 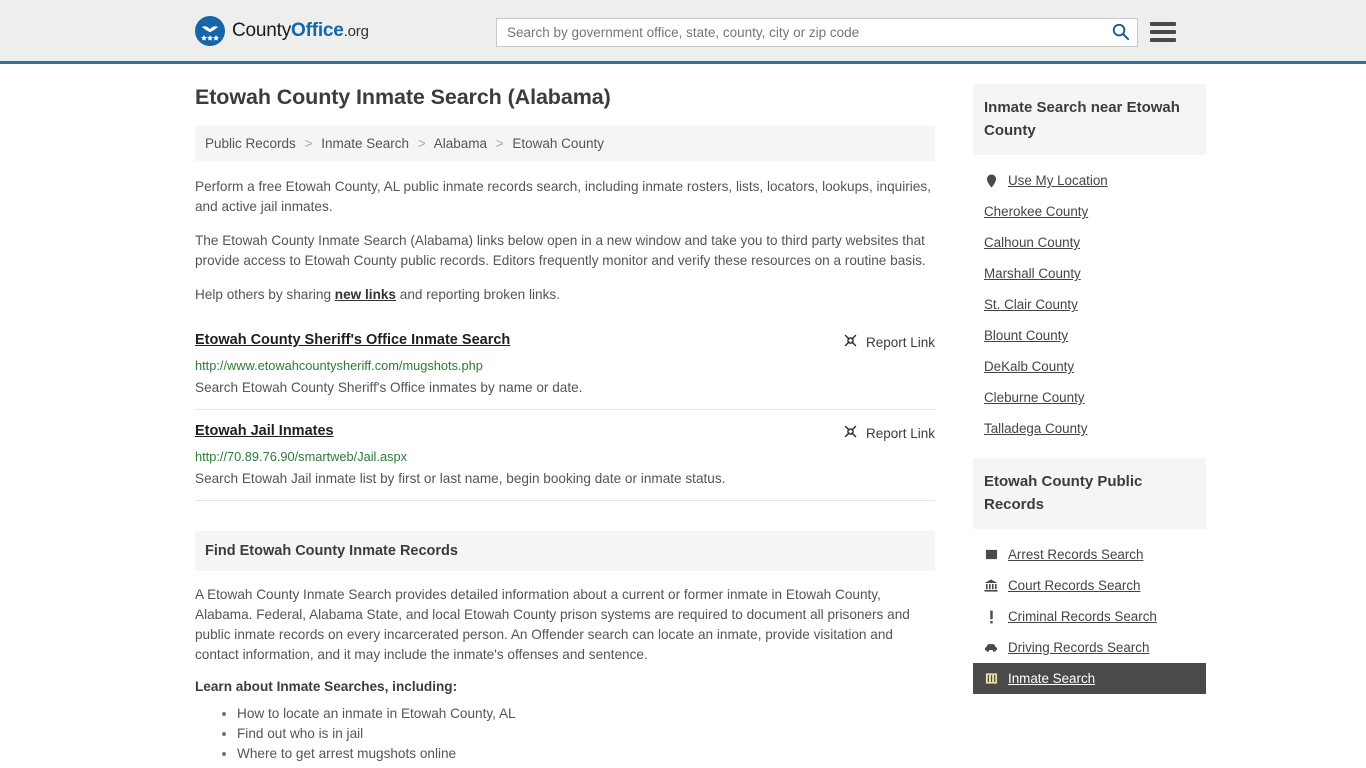 I want to click on result-title-link: Etowah Jail Inmates, so click(x=264, y=431).